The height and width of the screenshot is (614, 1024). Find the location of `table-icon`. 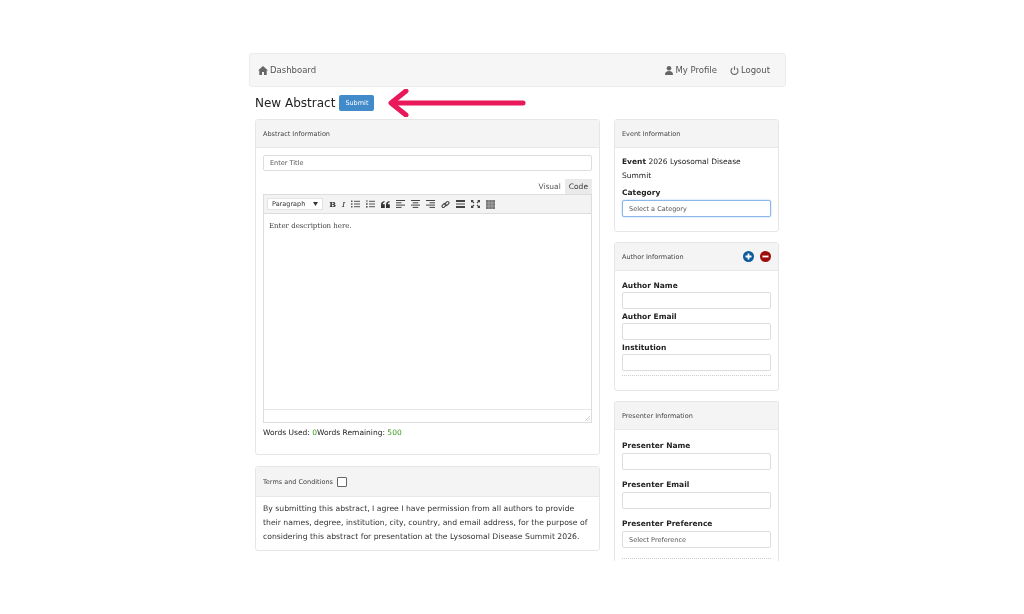

table-icon is located at coordinates (491, 204).